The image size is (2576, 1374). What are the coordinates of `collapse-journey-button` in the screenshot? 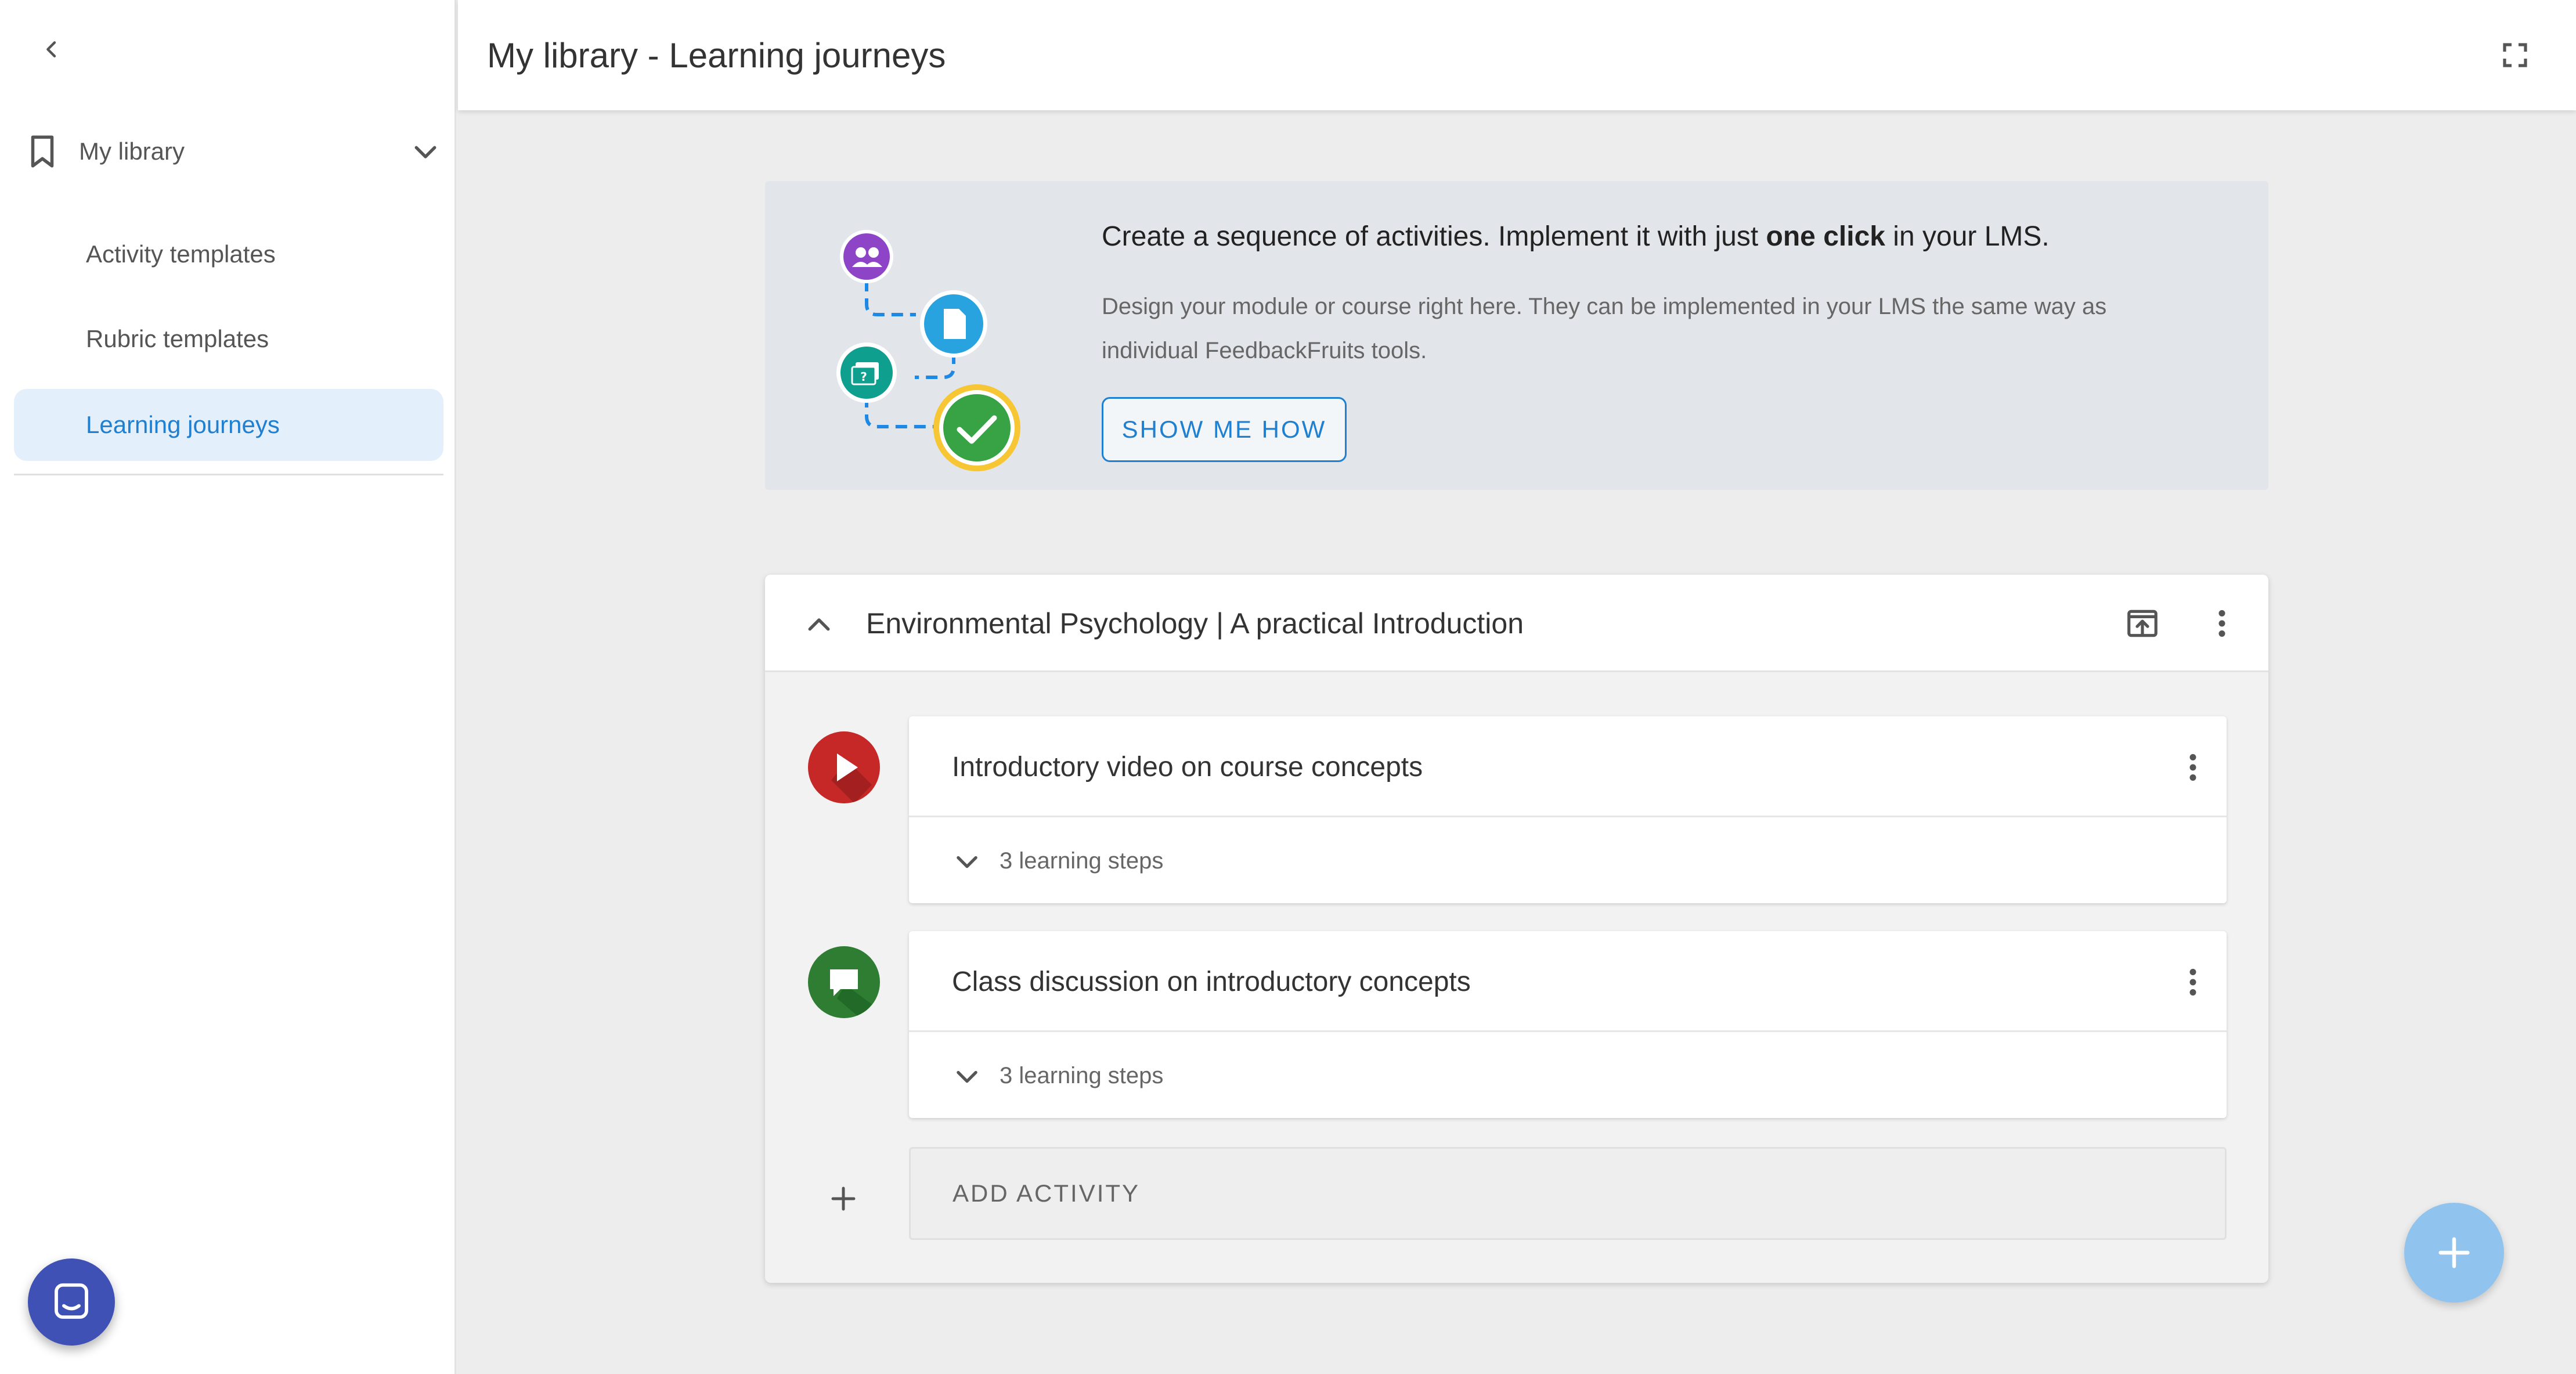 It's located at (819, 625).